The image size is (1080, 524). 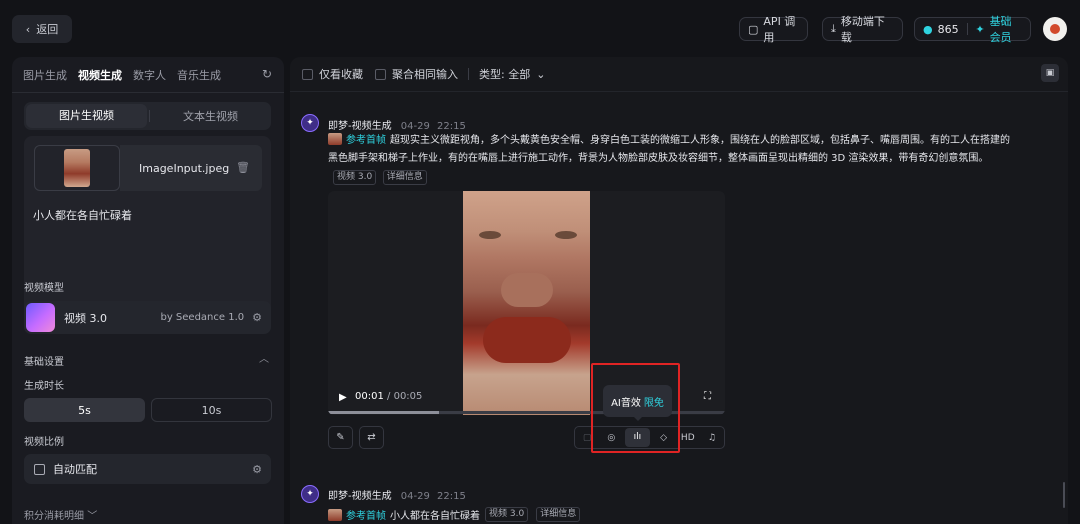 What do you see at coordinates (928, 29) in the screenshot?
I see `credit-coin-icon: ●` at bounding box center [928, 29].